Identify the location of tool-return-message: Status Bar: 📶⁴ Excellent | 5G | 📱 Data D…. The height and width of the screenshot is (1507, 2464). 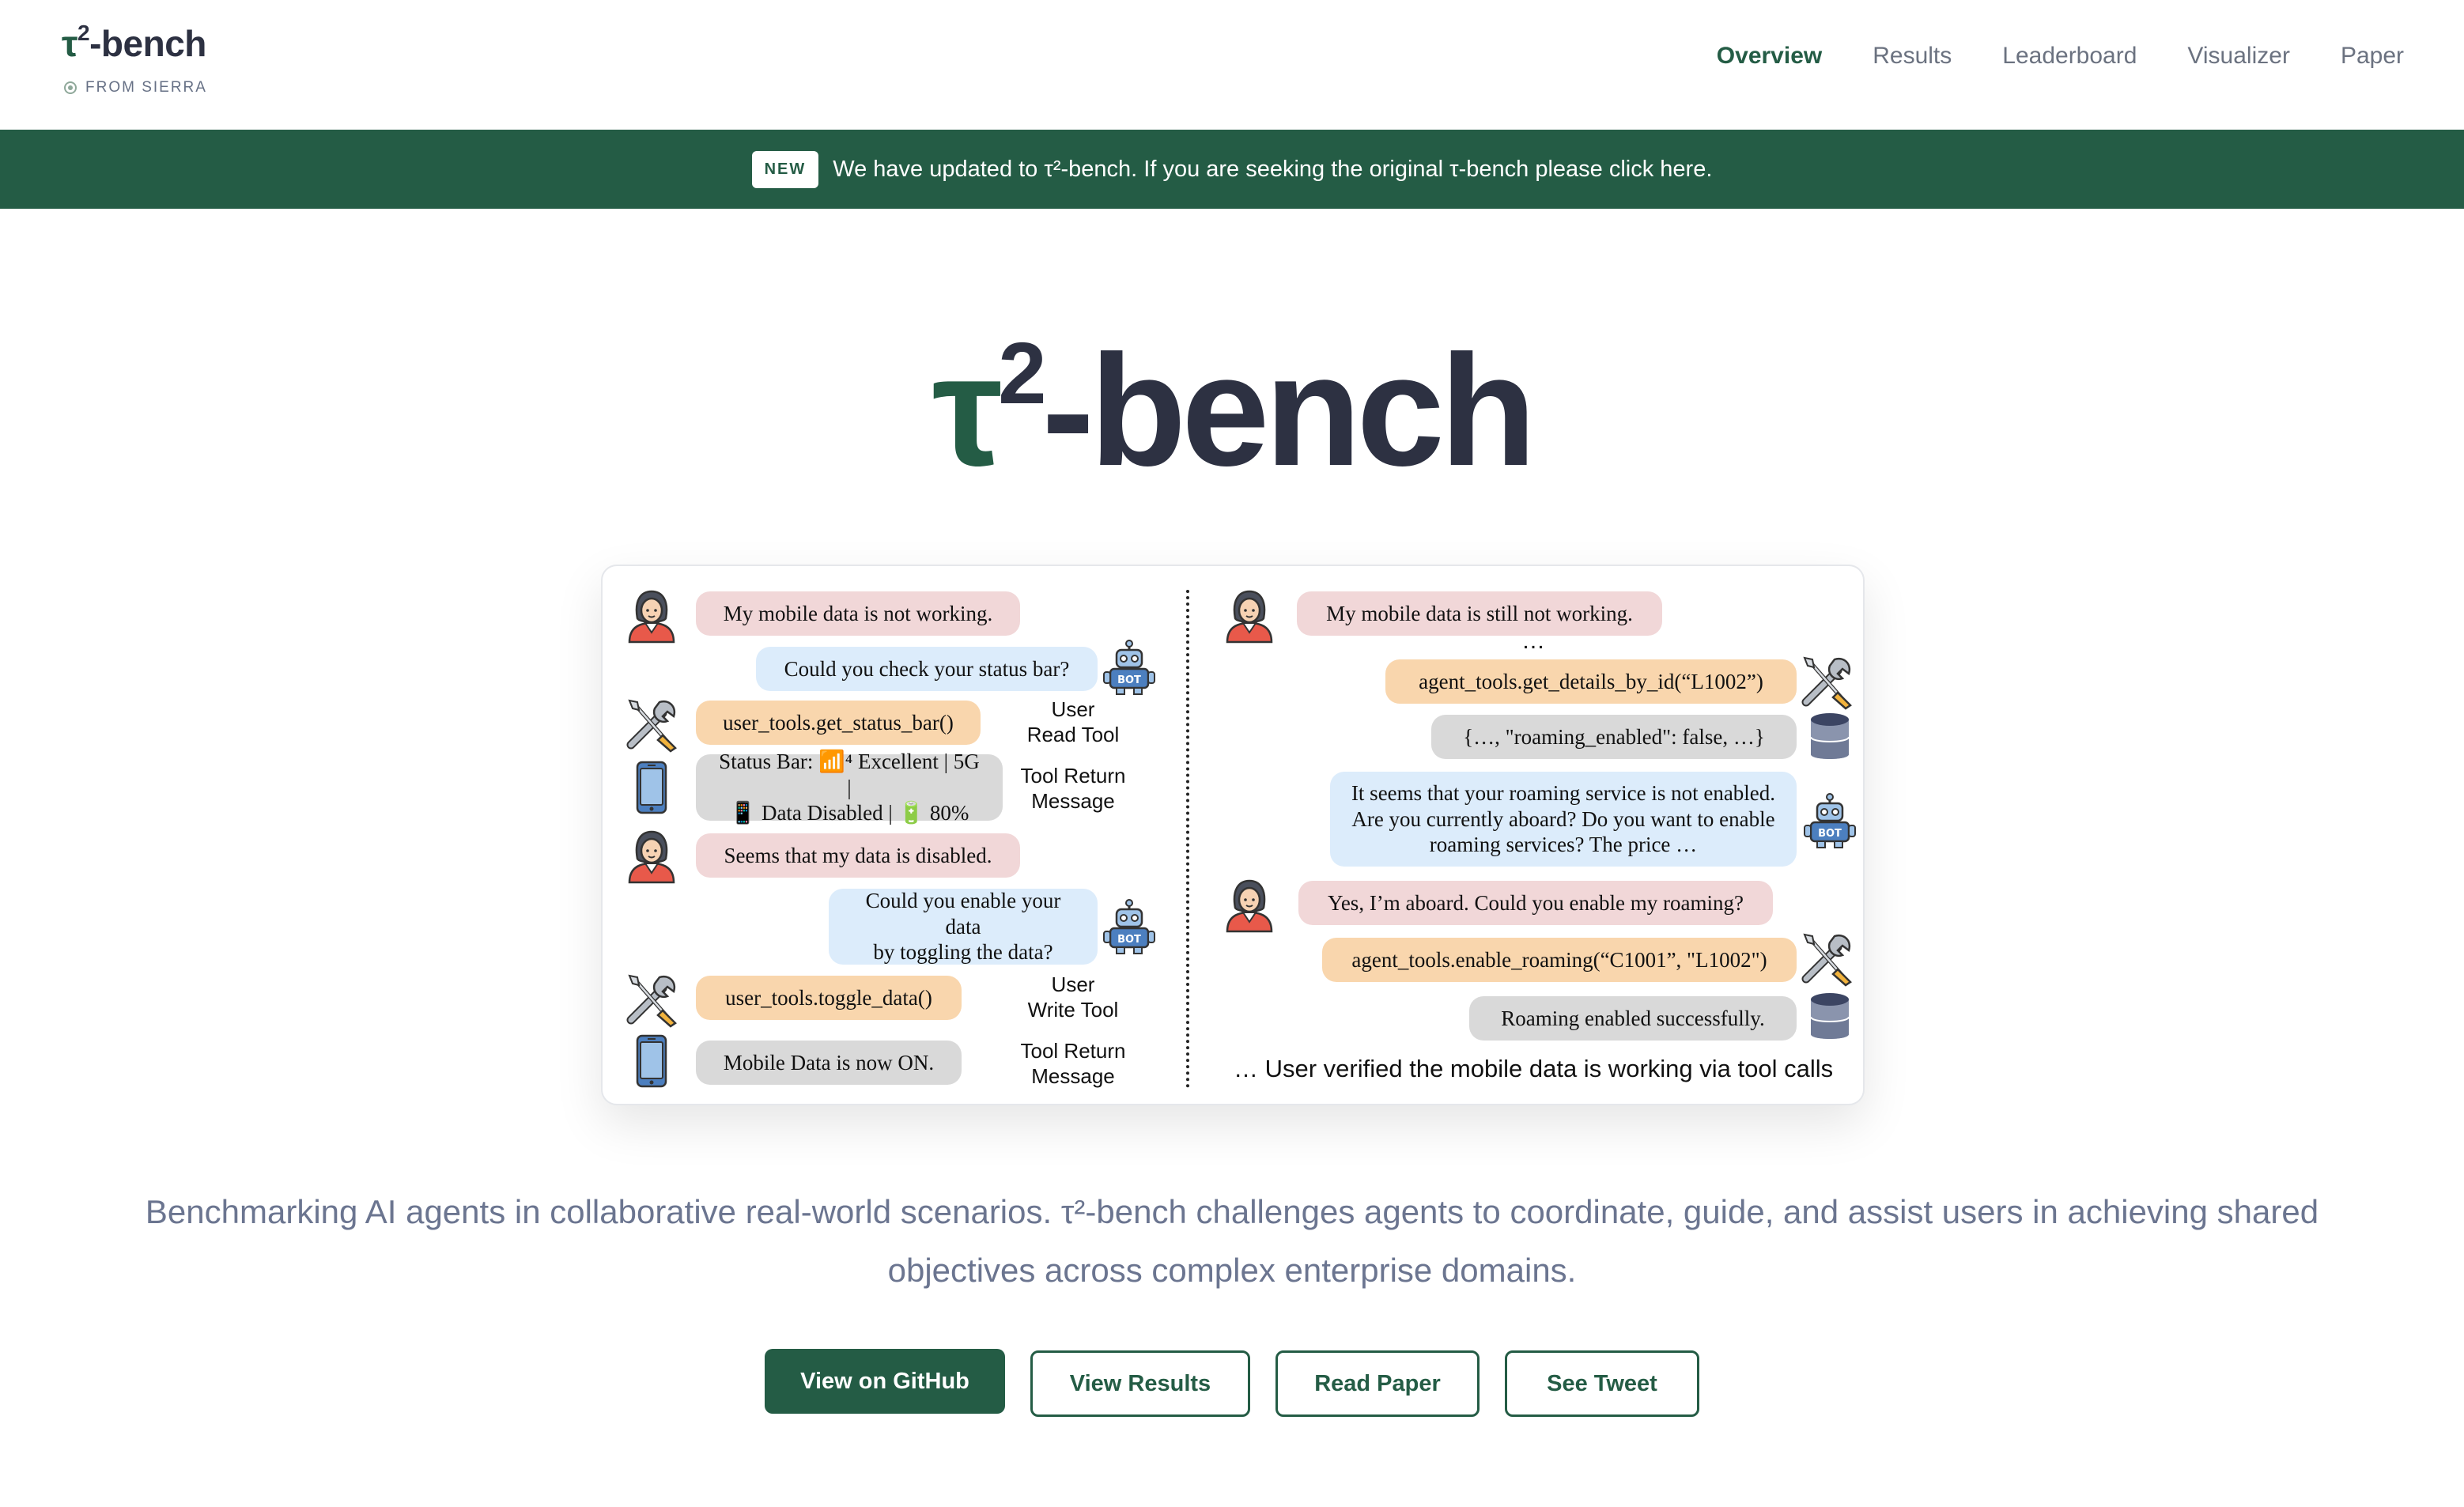
(849, 788).